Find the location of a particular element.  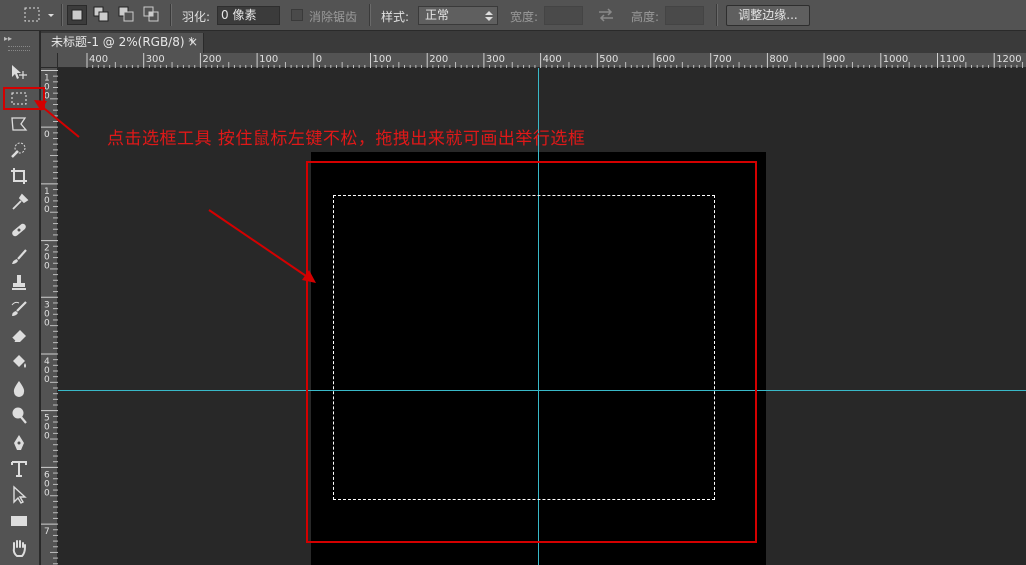

annotation-tool-highlight is located at coordinates (24, 98).